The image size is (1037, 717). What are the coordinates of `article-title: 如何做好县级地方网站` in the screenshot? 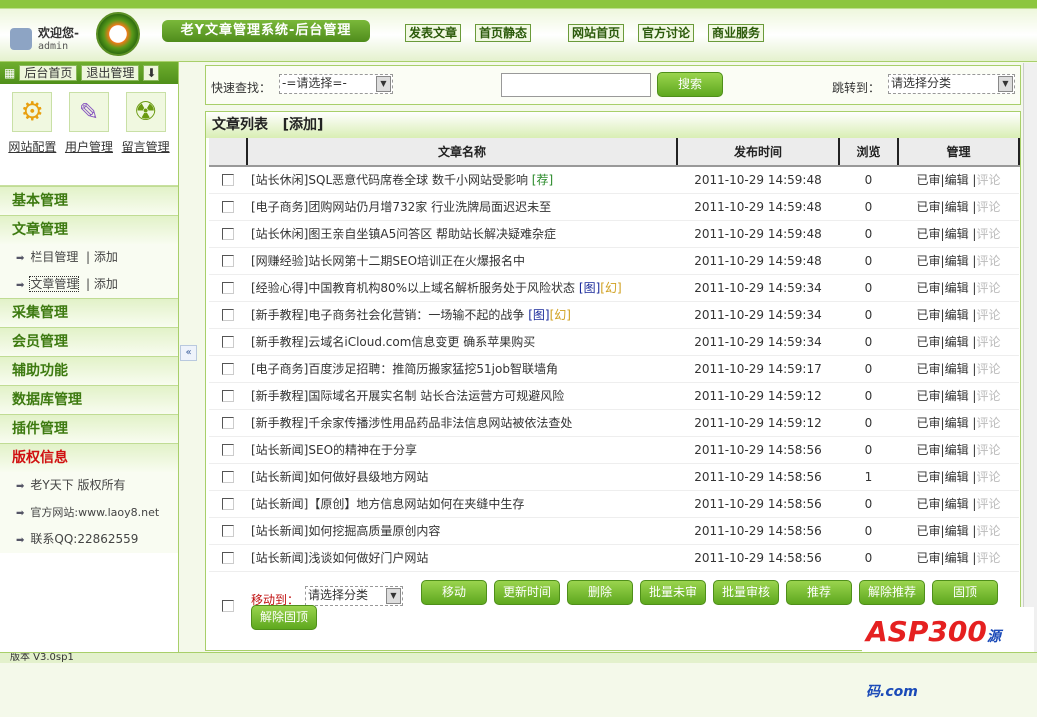 It's located at (368, 477).